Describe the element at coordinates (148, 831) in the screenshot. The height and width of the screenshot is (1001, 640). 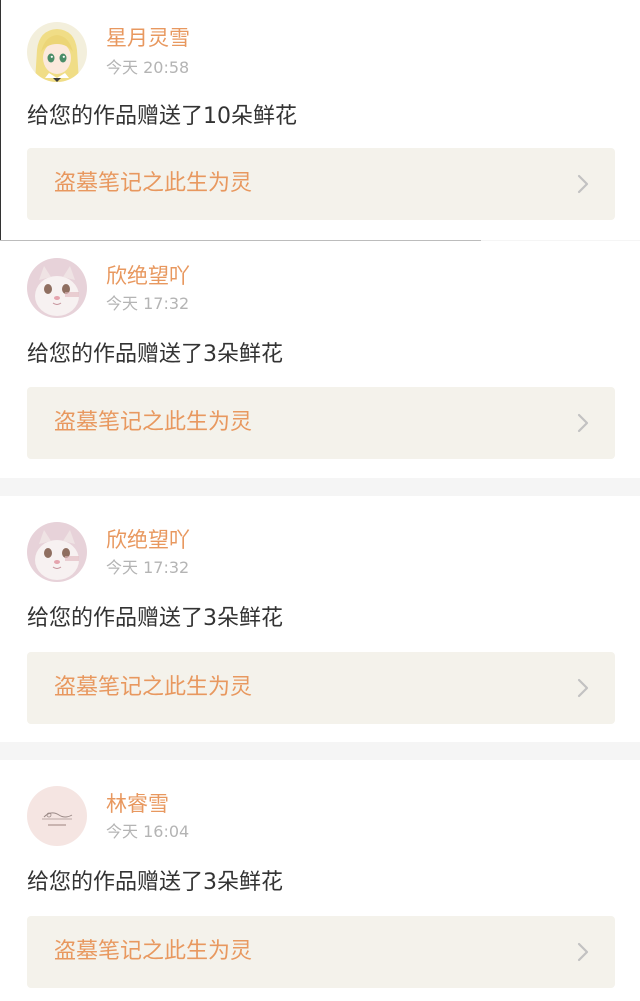
I see `timestamp: 今天 16:04` at that location.